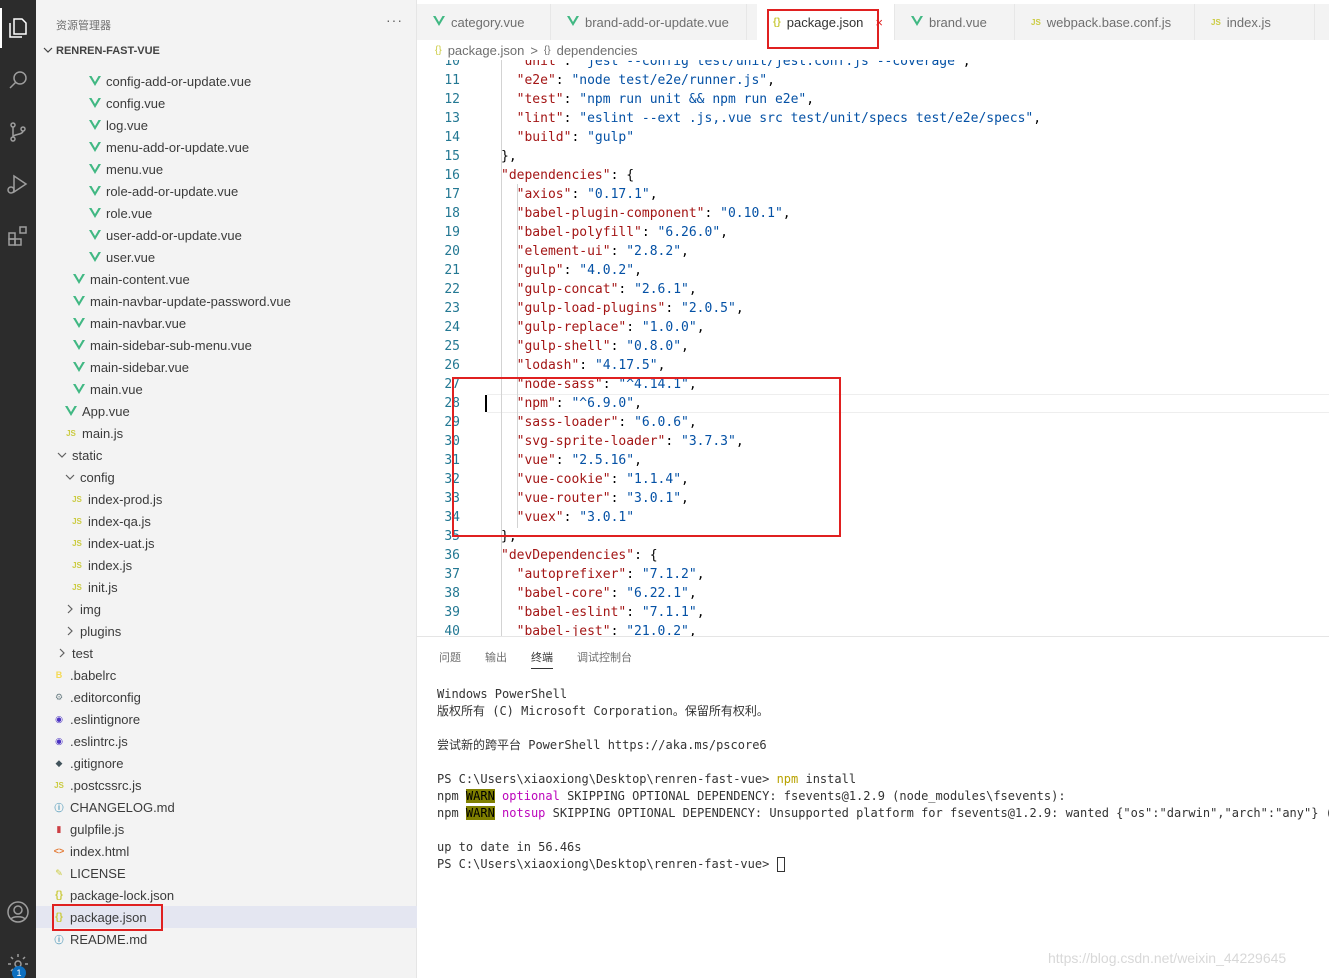 Image resolution: width=1329 pixels, height=978 pixels. I want to click on tree-item: ⓘ CHANGELOG.md, so click(226, 807).